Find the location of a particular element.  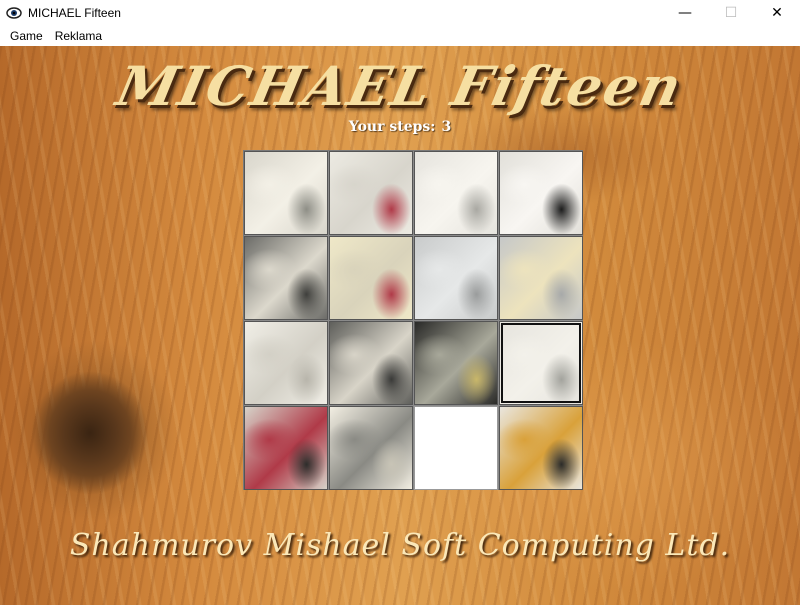

company-signature: Shahmurov Mishael Soft Computing Ltd. is located at coordinates (400, 545).